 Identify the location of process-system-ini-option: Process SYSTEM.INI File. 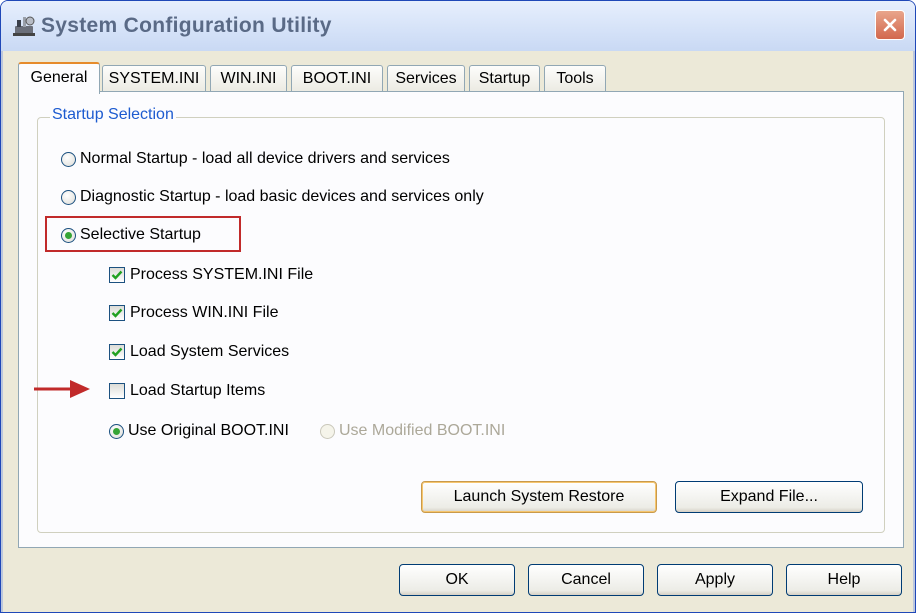
(211, 275).